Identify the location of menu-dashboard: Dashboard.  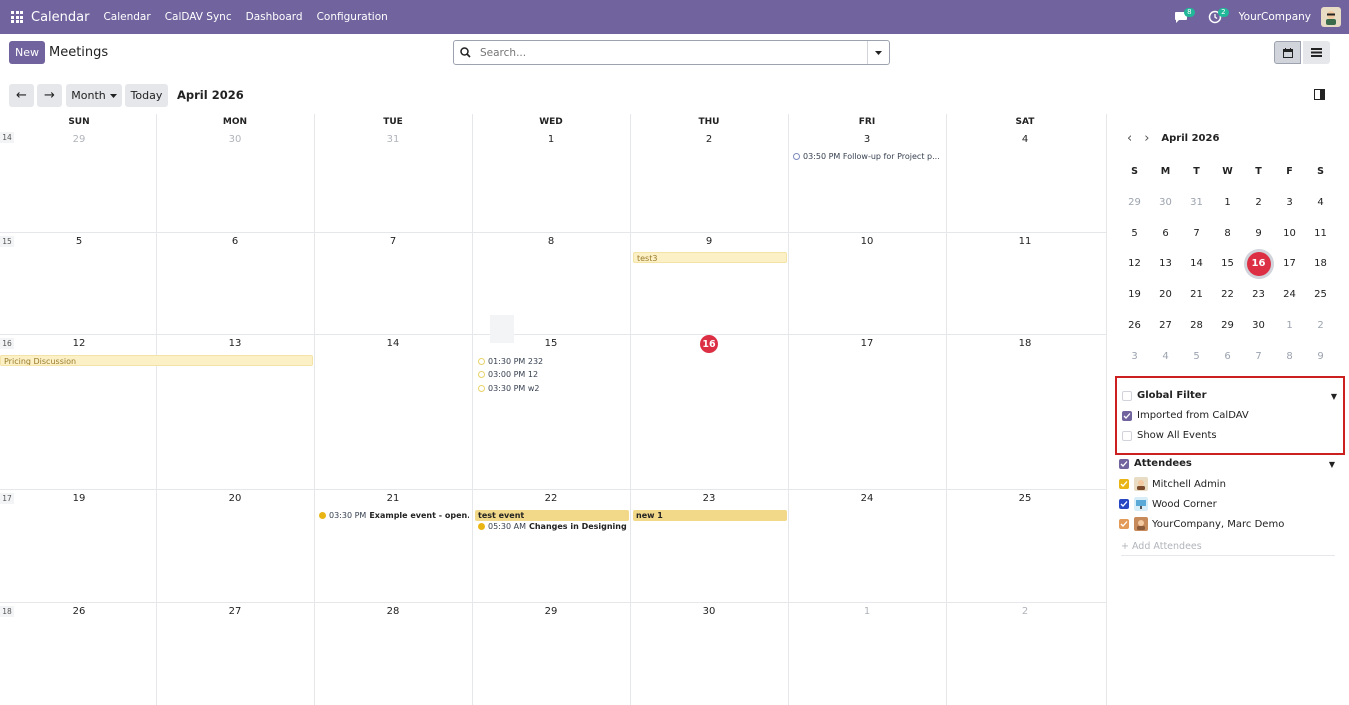
(274, 17).